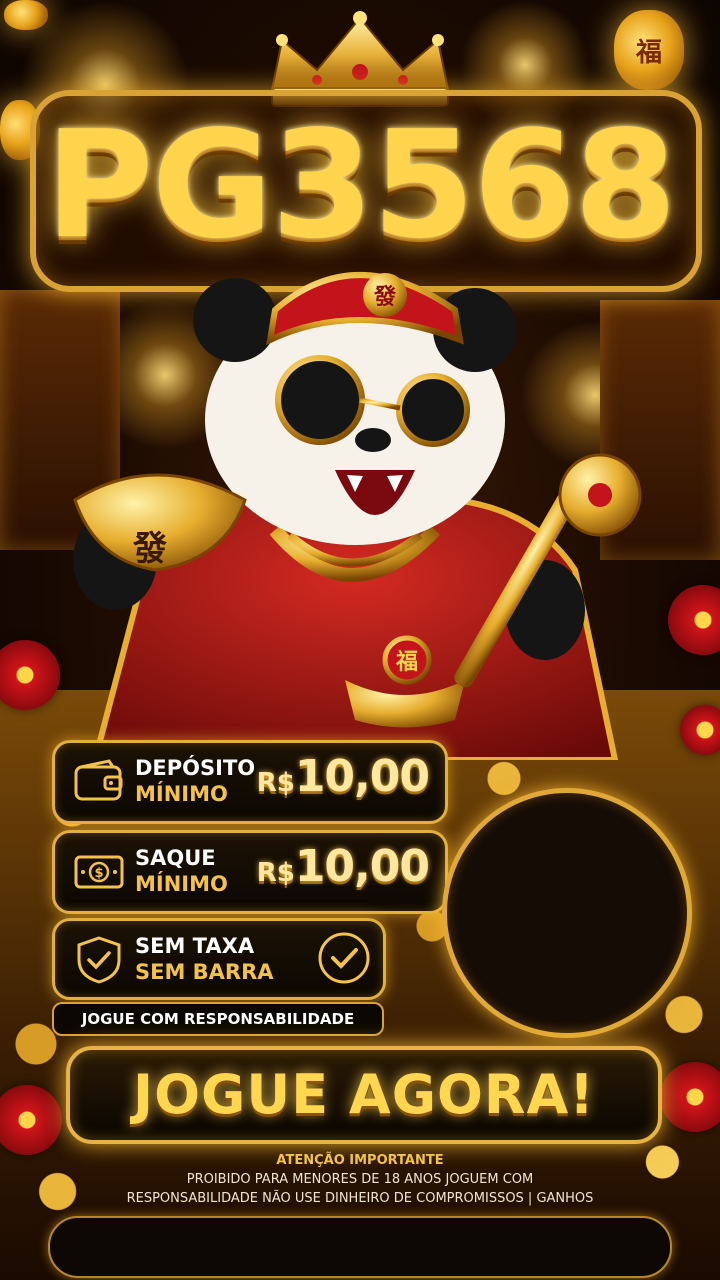 The width and height of the screenshot is (720, 1280). I want to click on play-now-label: JOGUE AGORA!, so click(364, 1094).